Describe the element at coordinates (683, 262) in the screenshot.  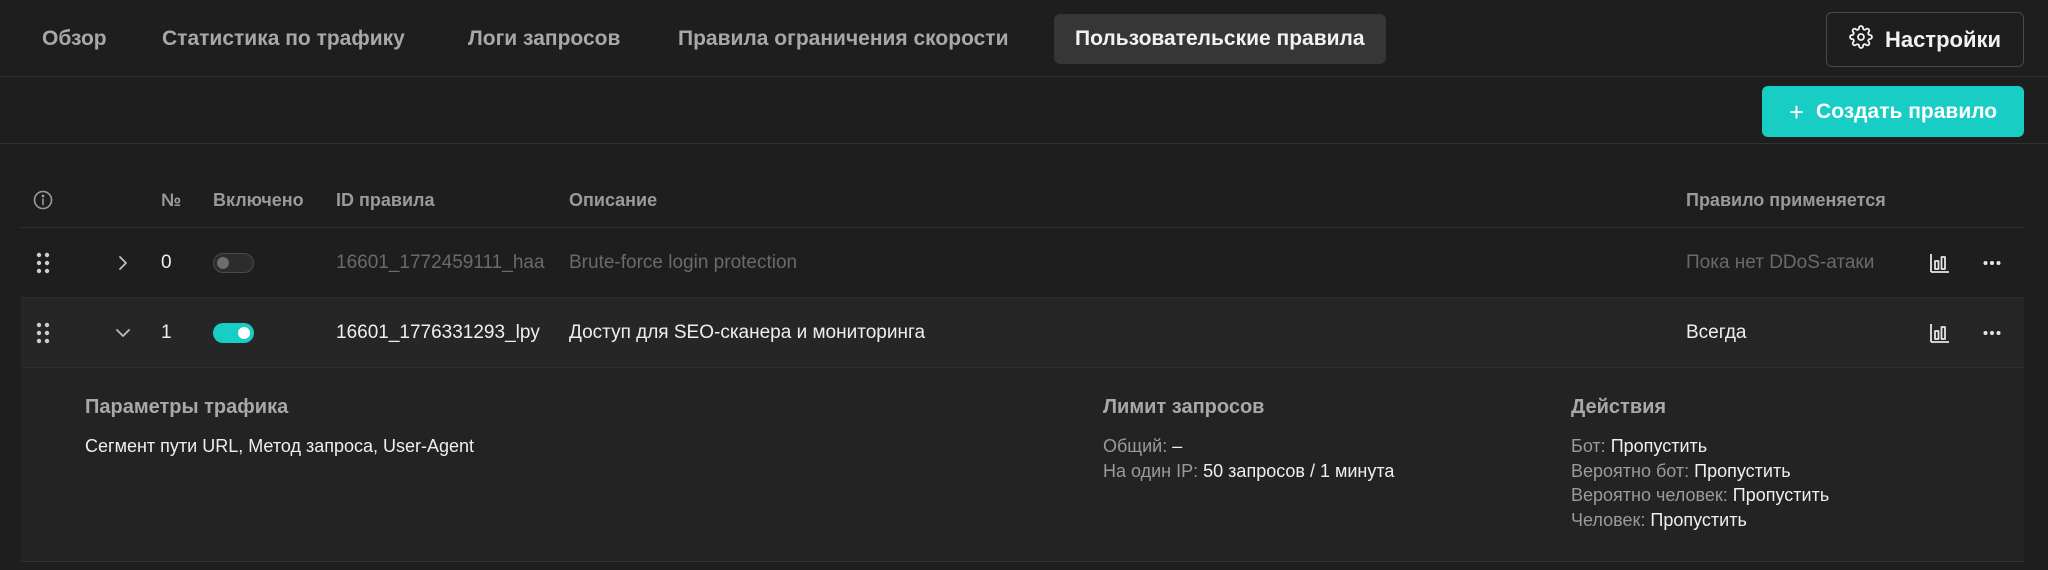
I see `rule-description: Brute-force login protection` at that location.